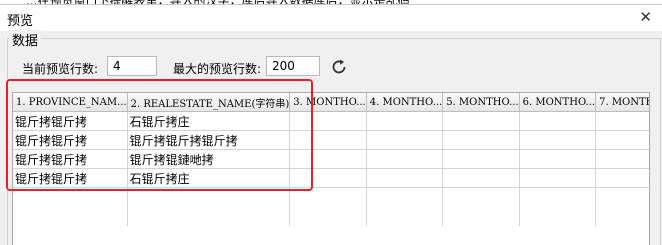 This screenshot has width=662, height=245. I want to click on column-header: 7. MONTH, so click(622, 102).